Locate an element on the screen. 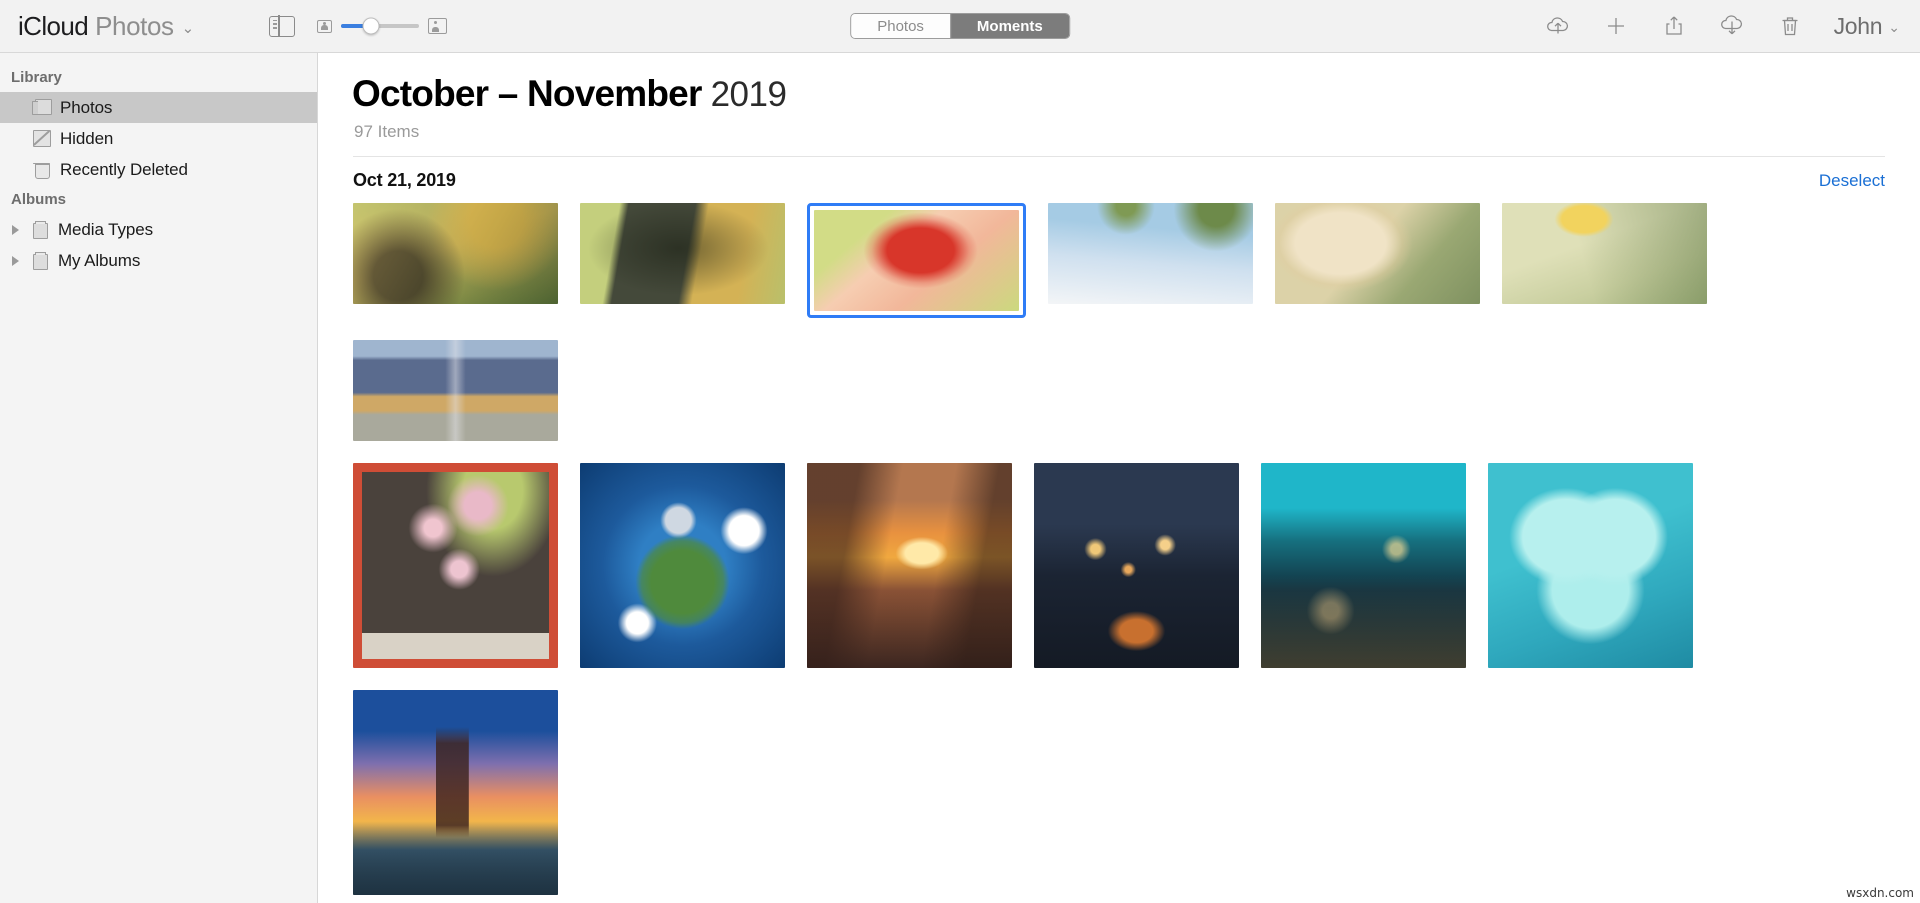 The width and height of the screenshot is (1920, 903). plus-icon is located at coordinates (1616, 26).